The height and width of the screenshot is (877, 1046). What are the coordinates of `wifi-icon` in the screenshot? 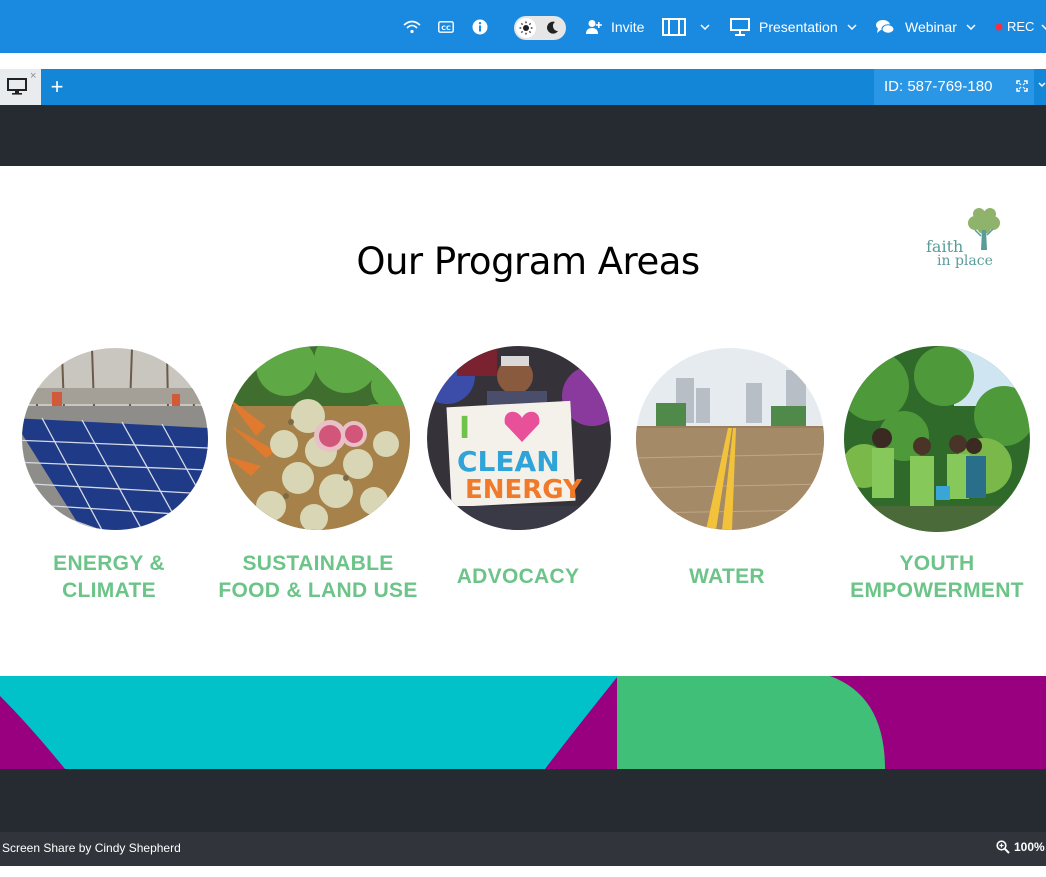 It's located at (412, 26).